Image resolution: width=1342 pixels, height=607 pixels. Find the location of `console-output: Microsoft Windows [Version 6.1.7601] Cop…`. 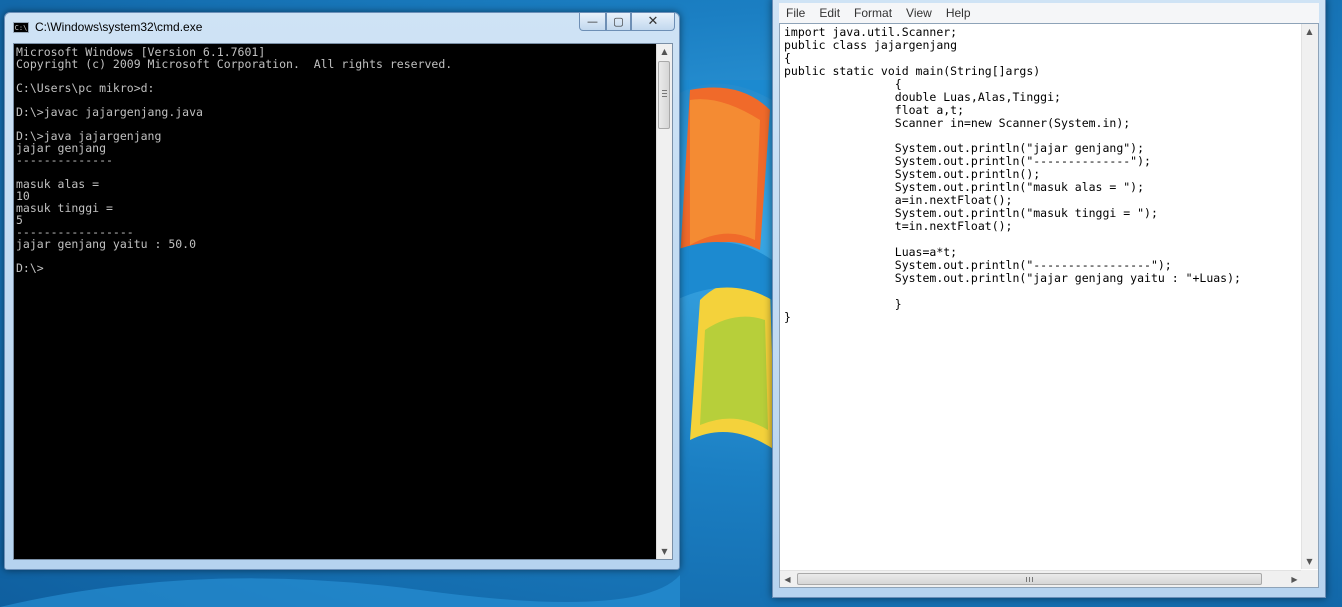

console-output: Microsoft Windows [Version 6.1.7601] Cop… is located at coordinates (234, 160).